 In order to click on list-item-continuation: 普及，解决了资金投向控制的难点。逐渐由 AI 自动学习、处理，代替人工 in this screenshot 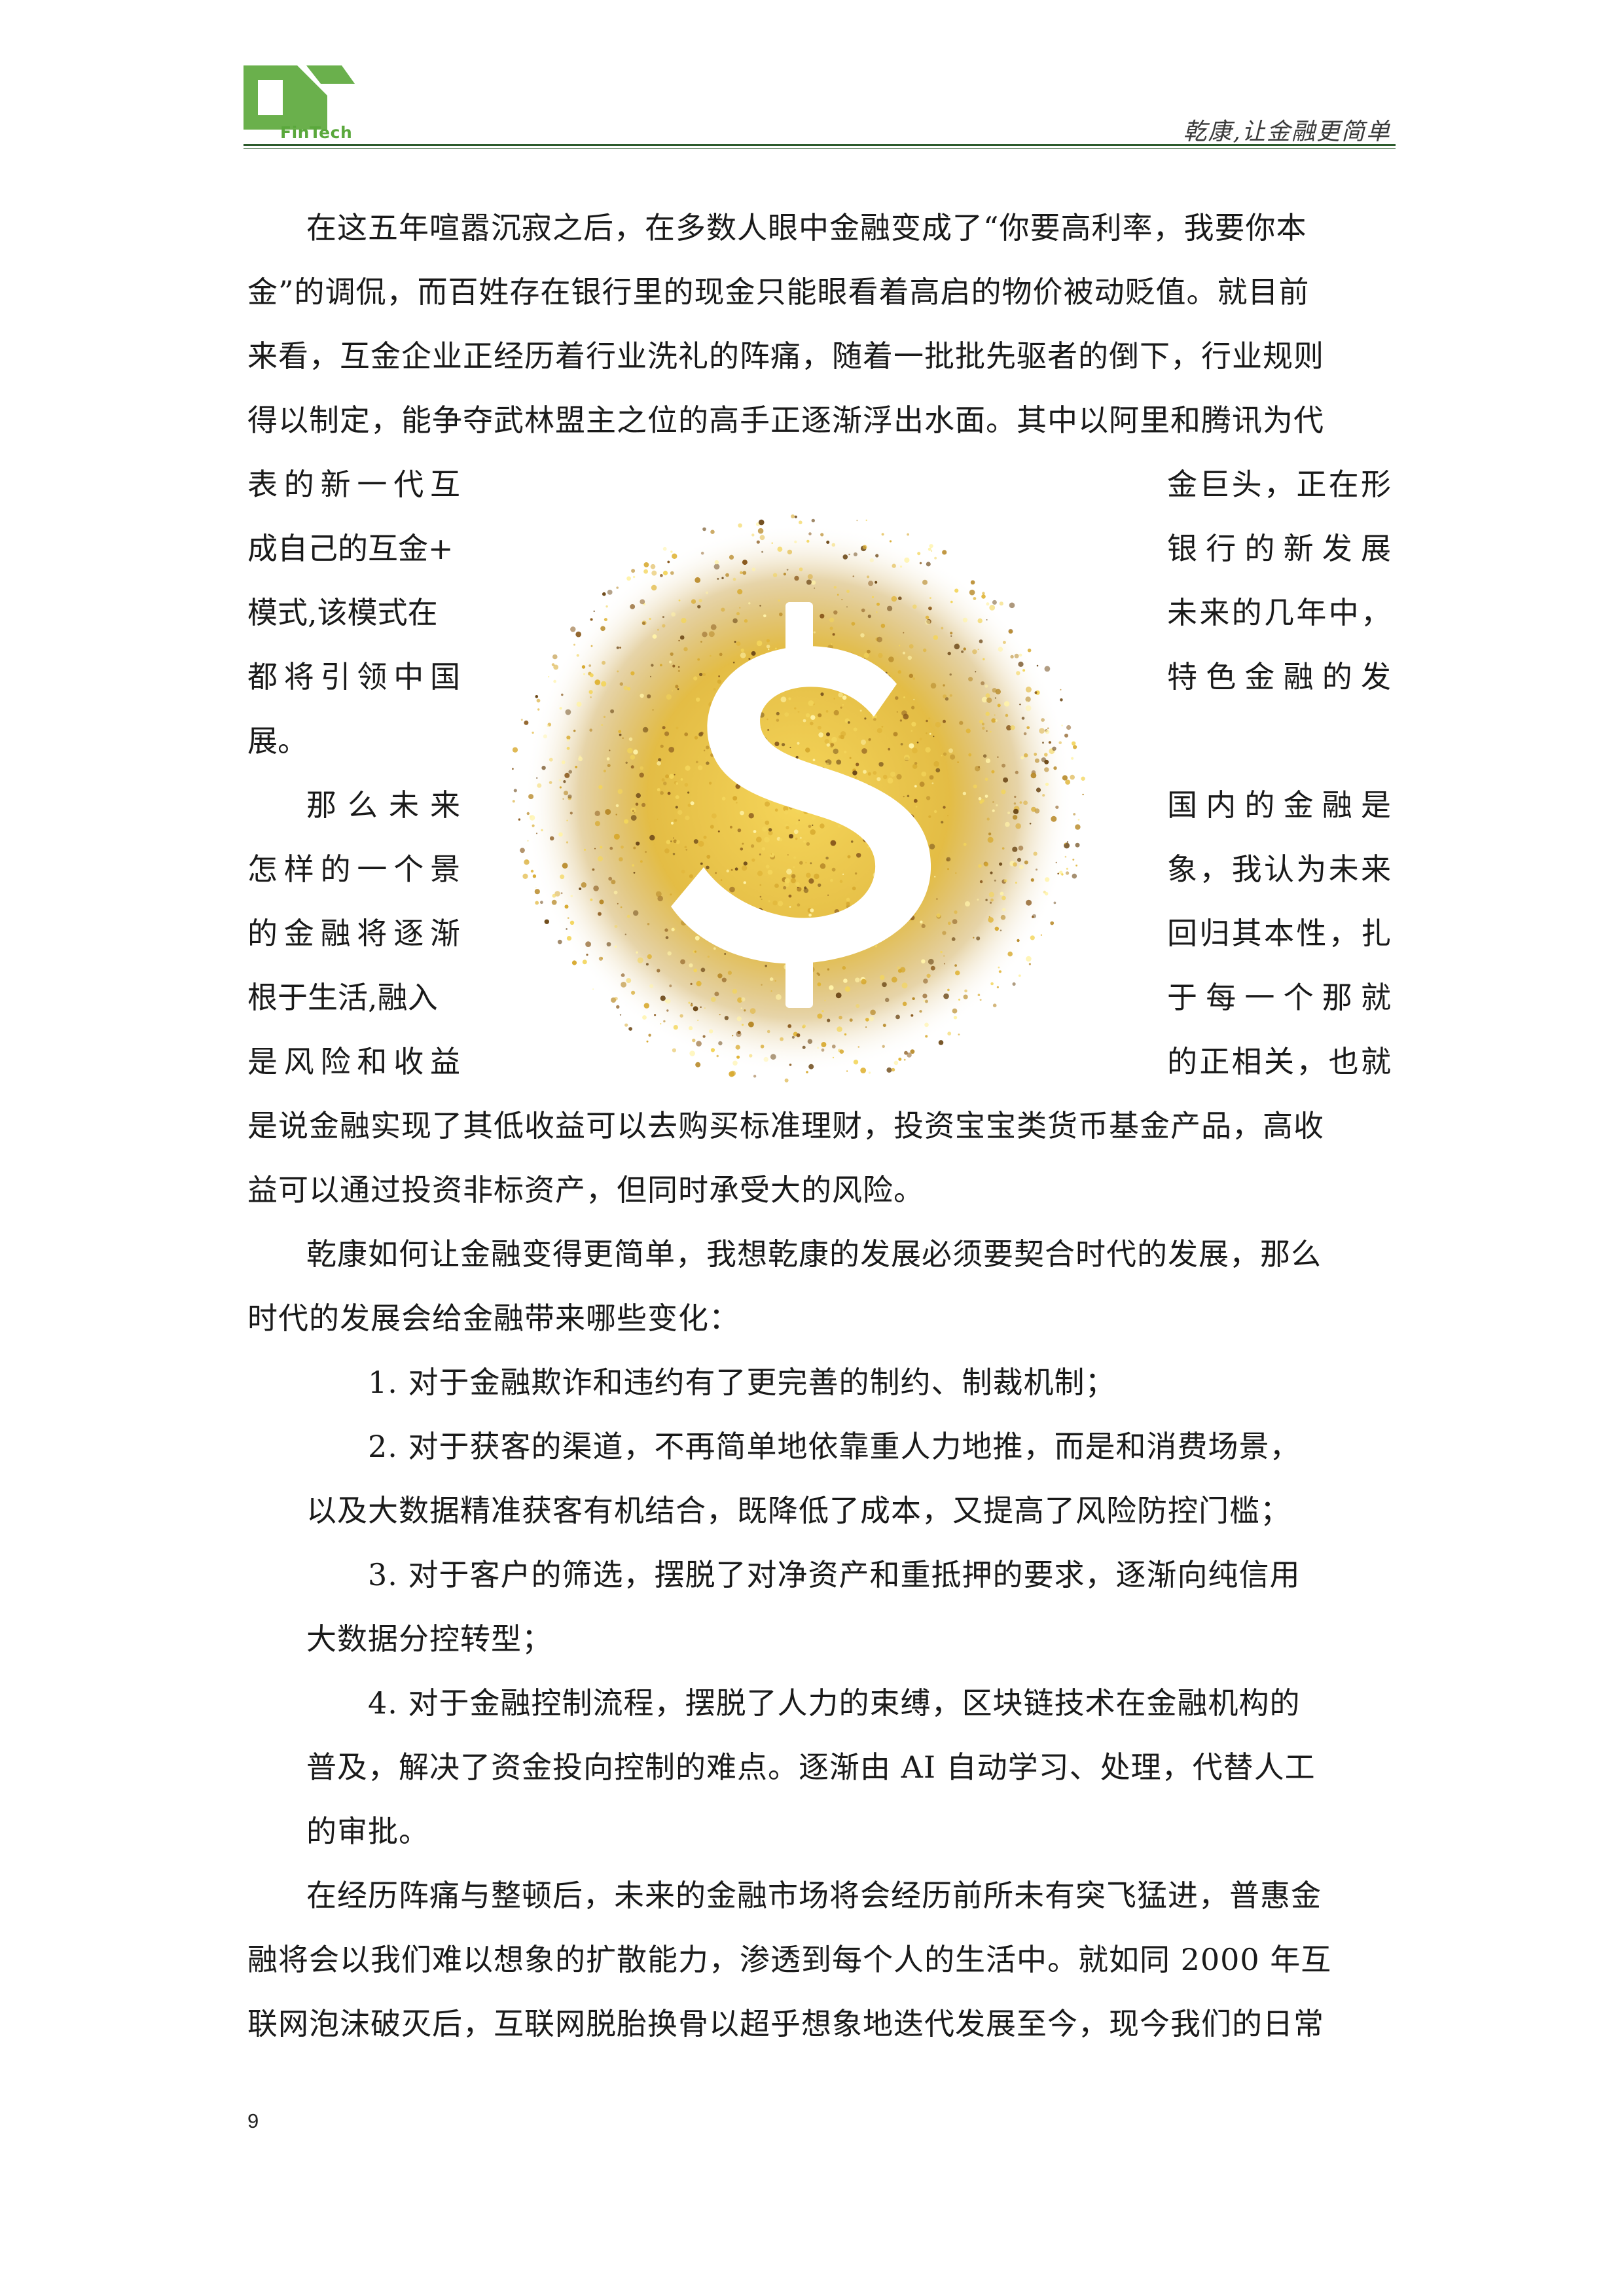, I will do `click(811, 1767)`.